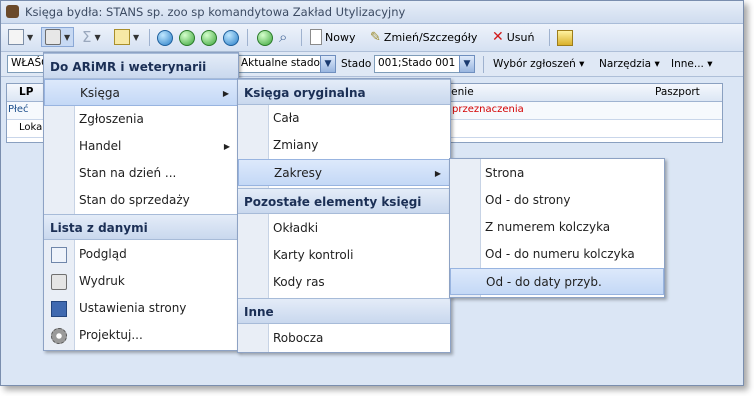  Describe the element at coordinates (544, 282) in the screenshot. I see `menu-item-label: Od - do daty przyb.` at that location.